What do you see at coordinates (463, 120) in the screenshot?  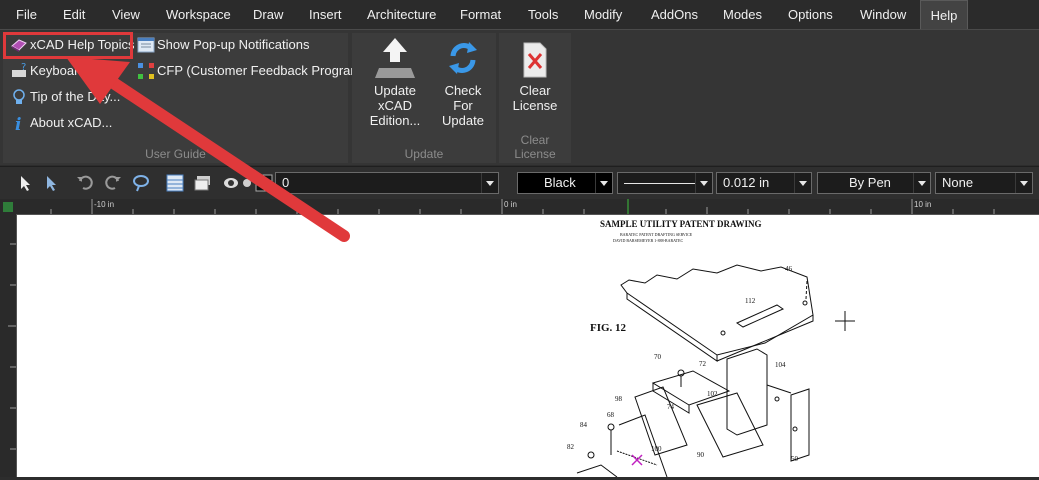 I see `check-update-label-2: Update` at bounding box center [463, 120].